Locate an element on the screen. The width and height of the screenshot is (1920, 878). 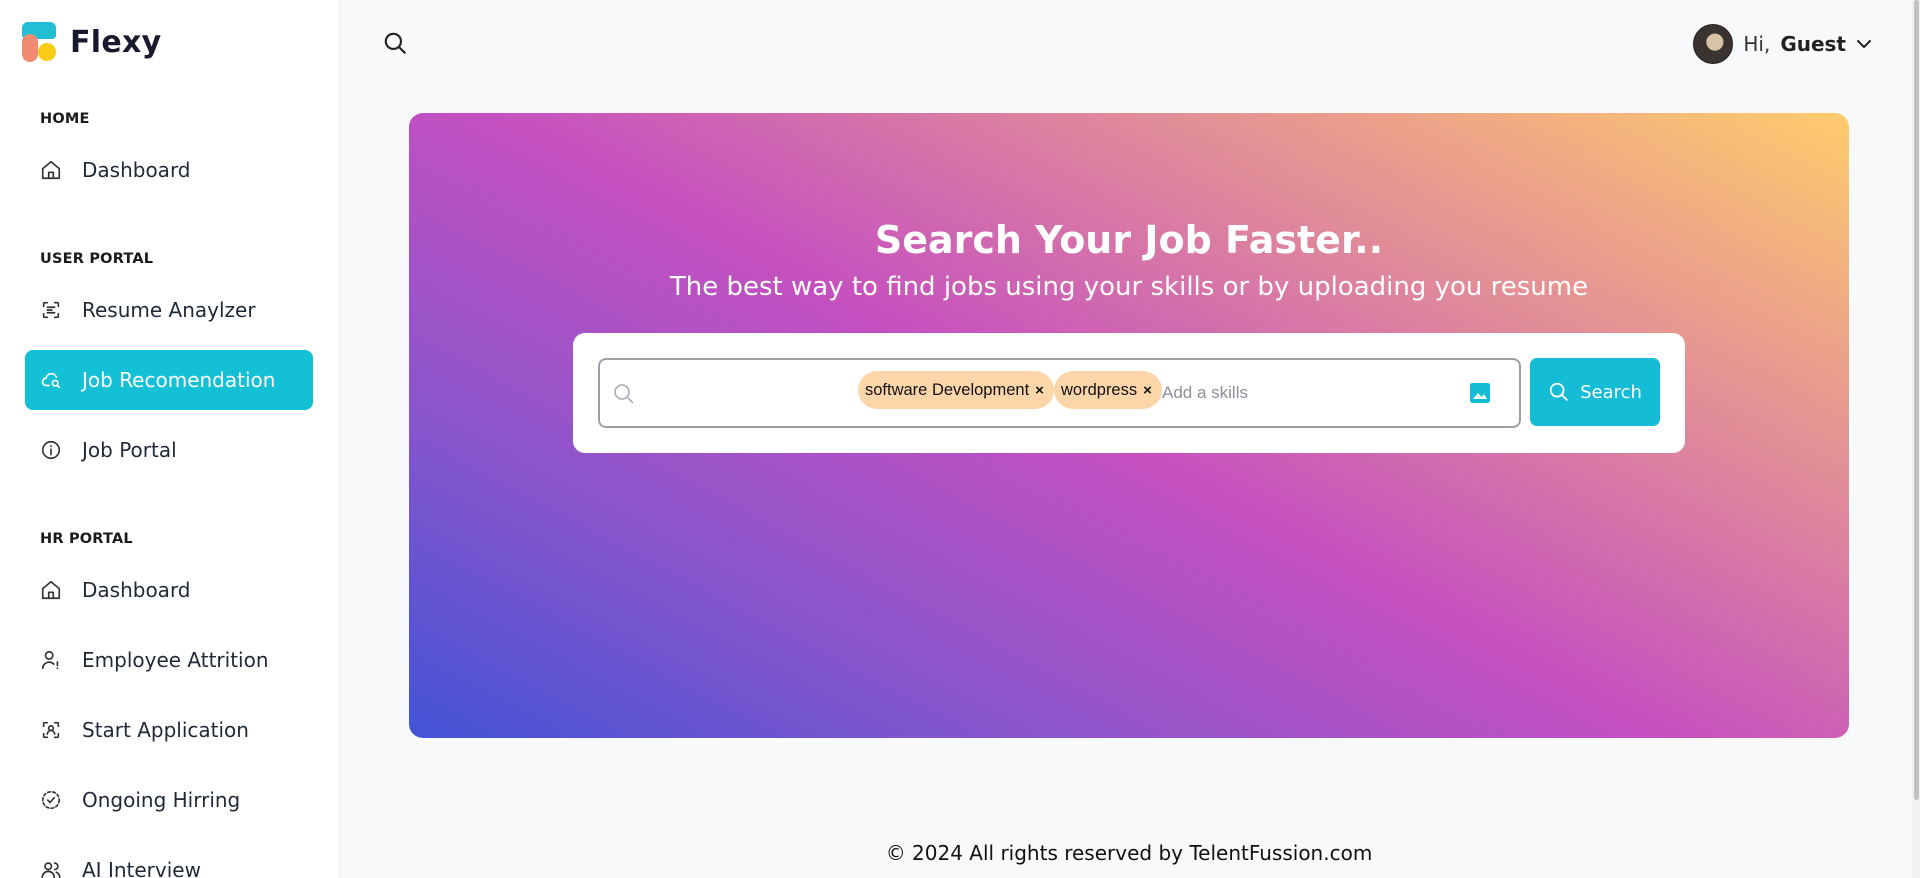
skill-chip: wordpress × is located at coordinates (1108, 390).